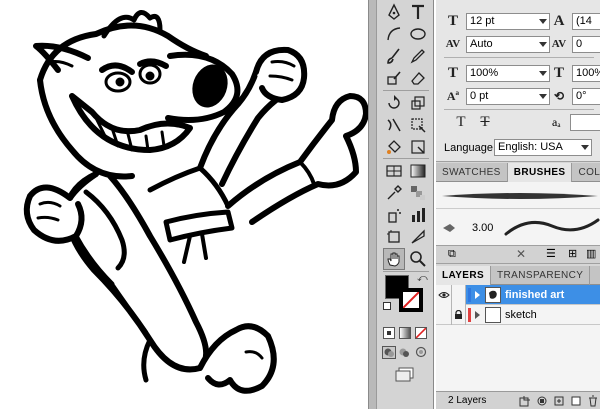 Image resolution: width=600 pixels, height=409 pixels. I want to click on pencil-tool-icon, so click(418, 56).